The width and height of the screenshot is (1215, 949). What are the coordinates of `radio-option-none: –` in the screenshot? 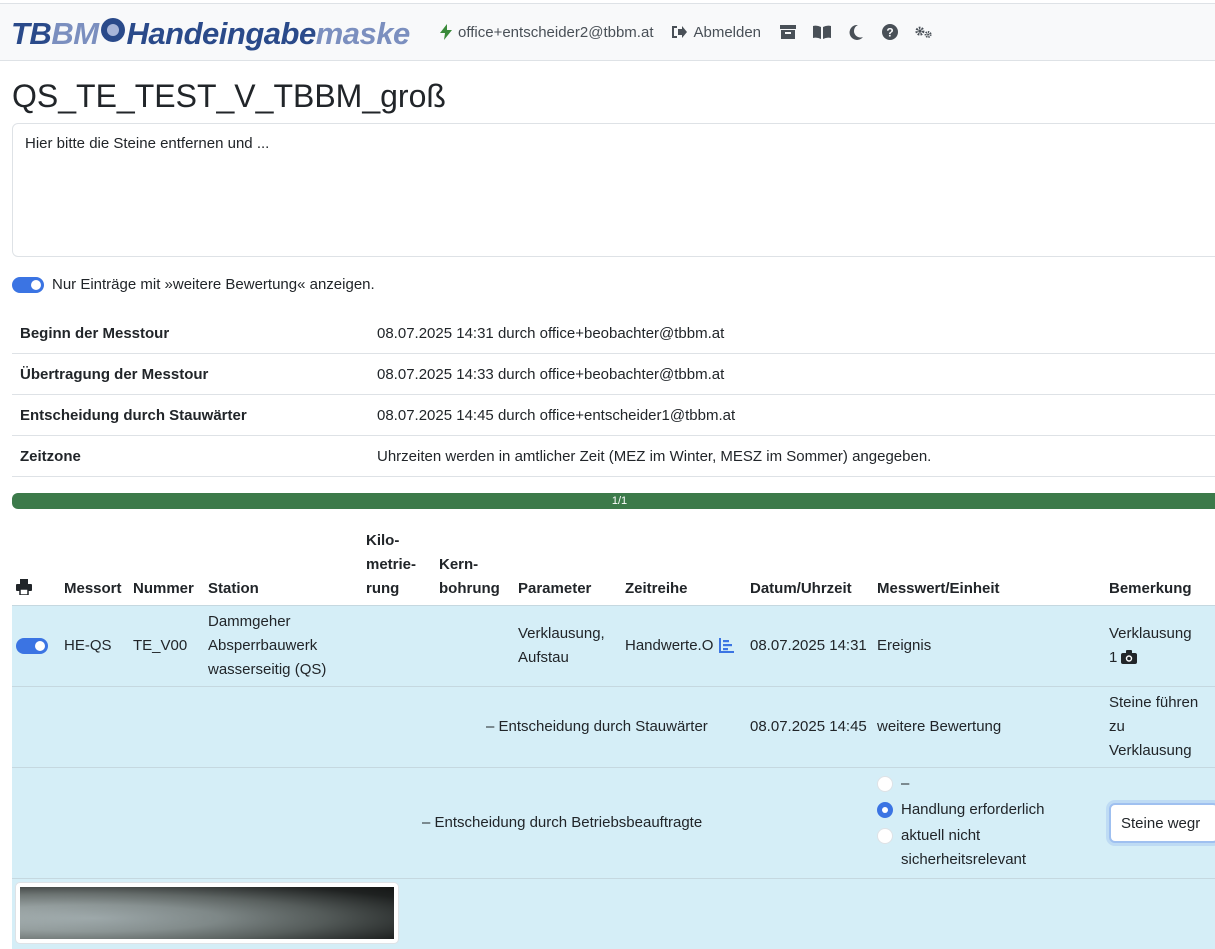 It's located at (893, 784).